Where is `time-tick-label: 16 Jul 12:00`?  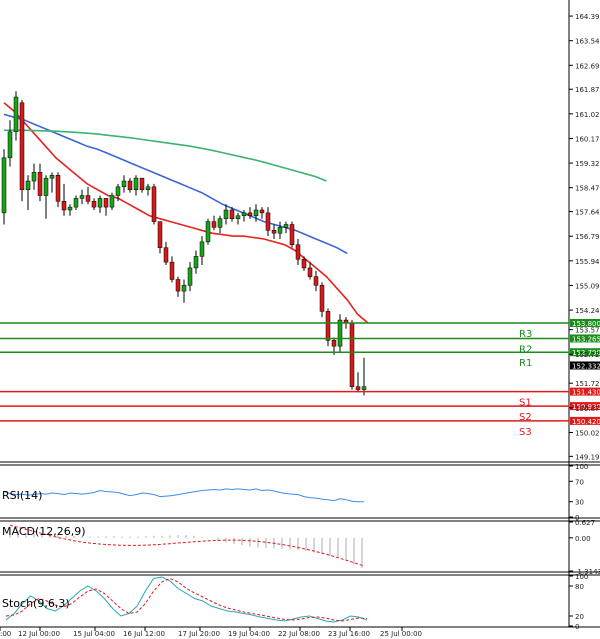
time-tick-label: 16 Jul 12:00 is located at coordinates (144, 634).